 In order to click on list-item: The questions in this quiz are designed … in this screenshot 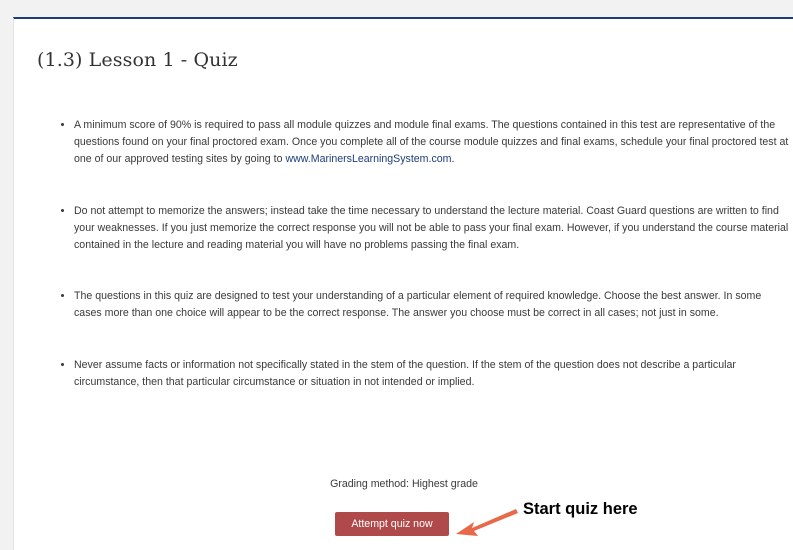, I will do `click(431, 305)`.